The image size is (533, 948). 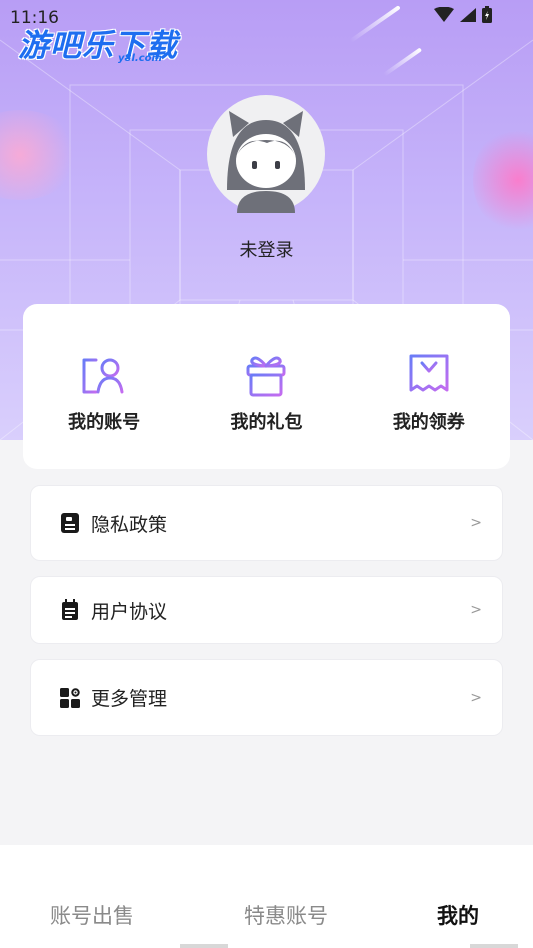 I want to click on wifi-icon, so click(x=444, y=14).